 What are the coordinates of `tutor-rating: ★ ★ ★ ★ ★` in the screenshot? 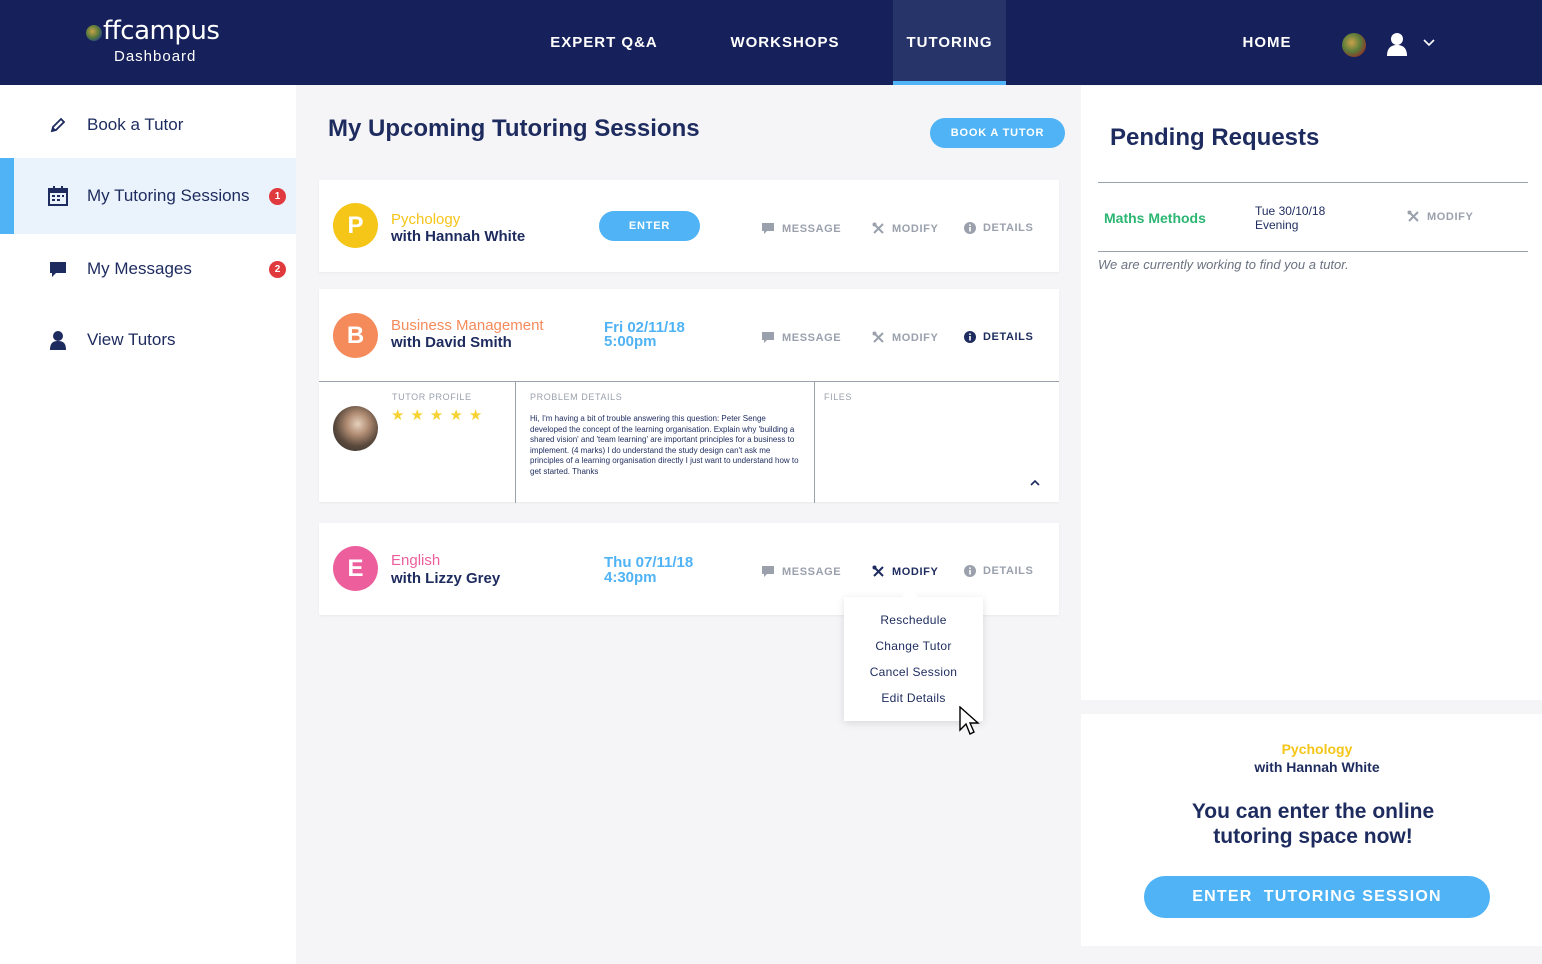 It's located at (436, 415).